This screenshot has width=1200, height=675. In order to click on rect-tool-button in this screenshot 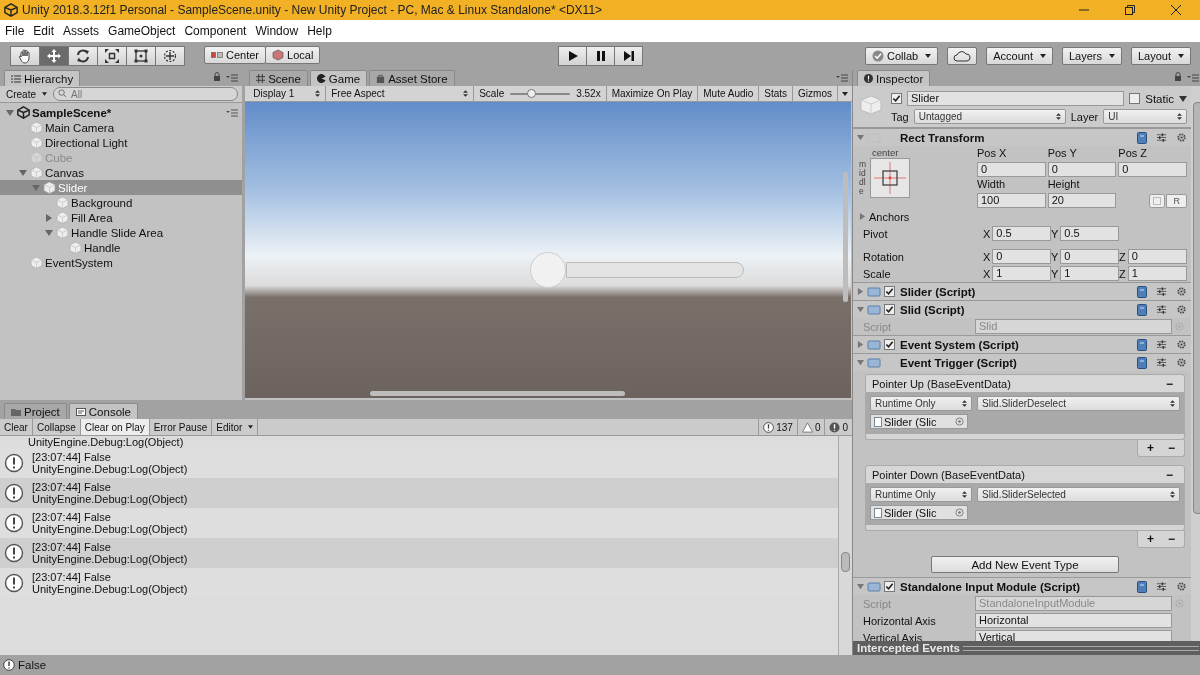, I will do `click(141, 56)`.